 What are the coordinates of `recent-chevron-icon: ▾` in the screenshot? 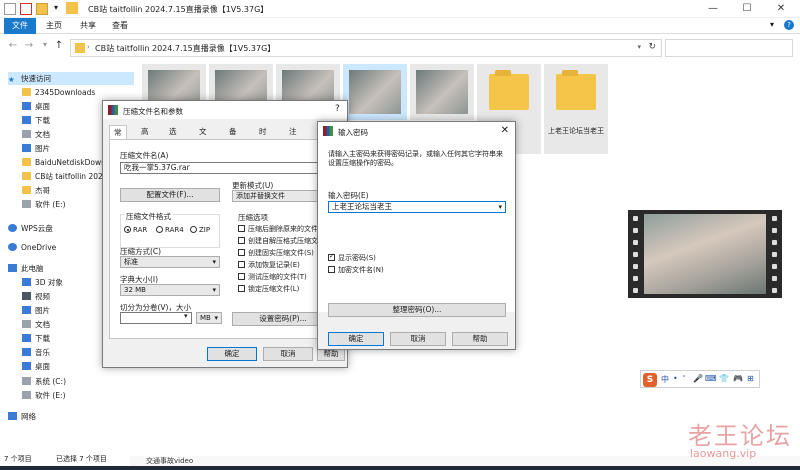 It's located at (45, 44).